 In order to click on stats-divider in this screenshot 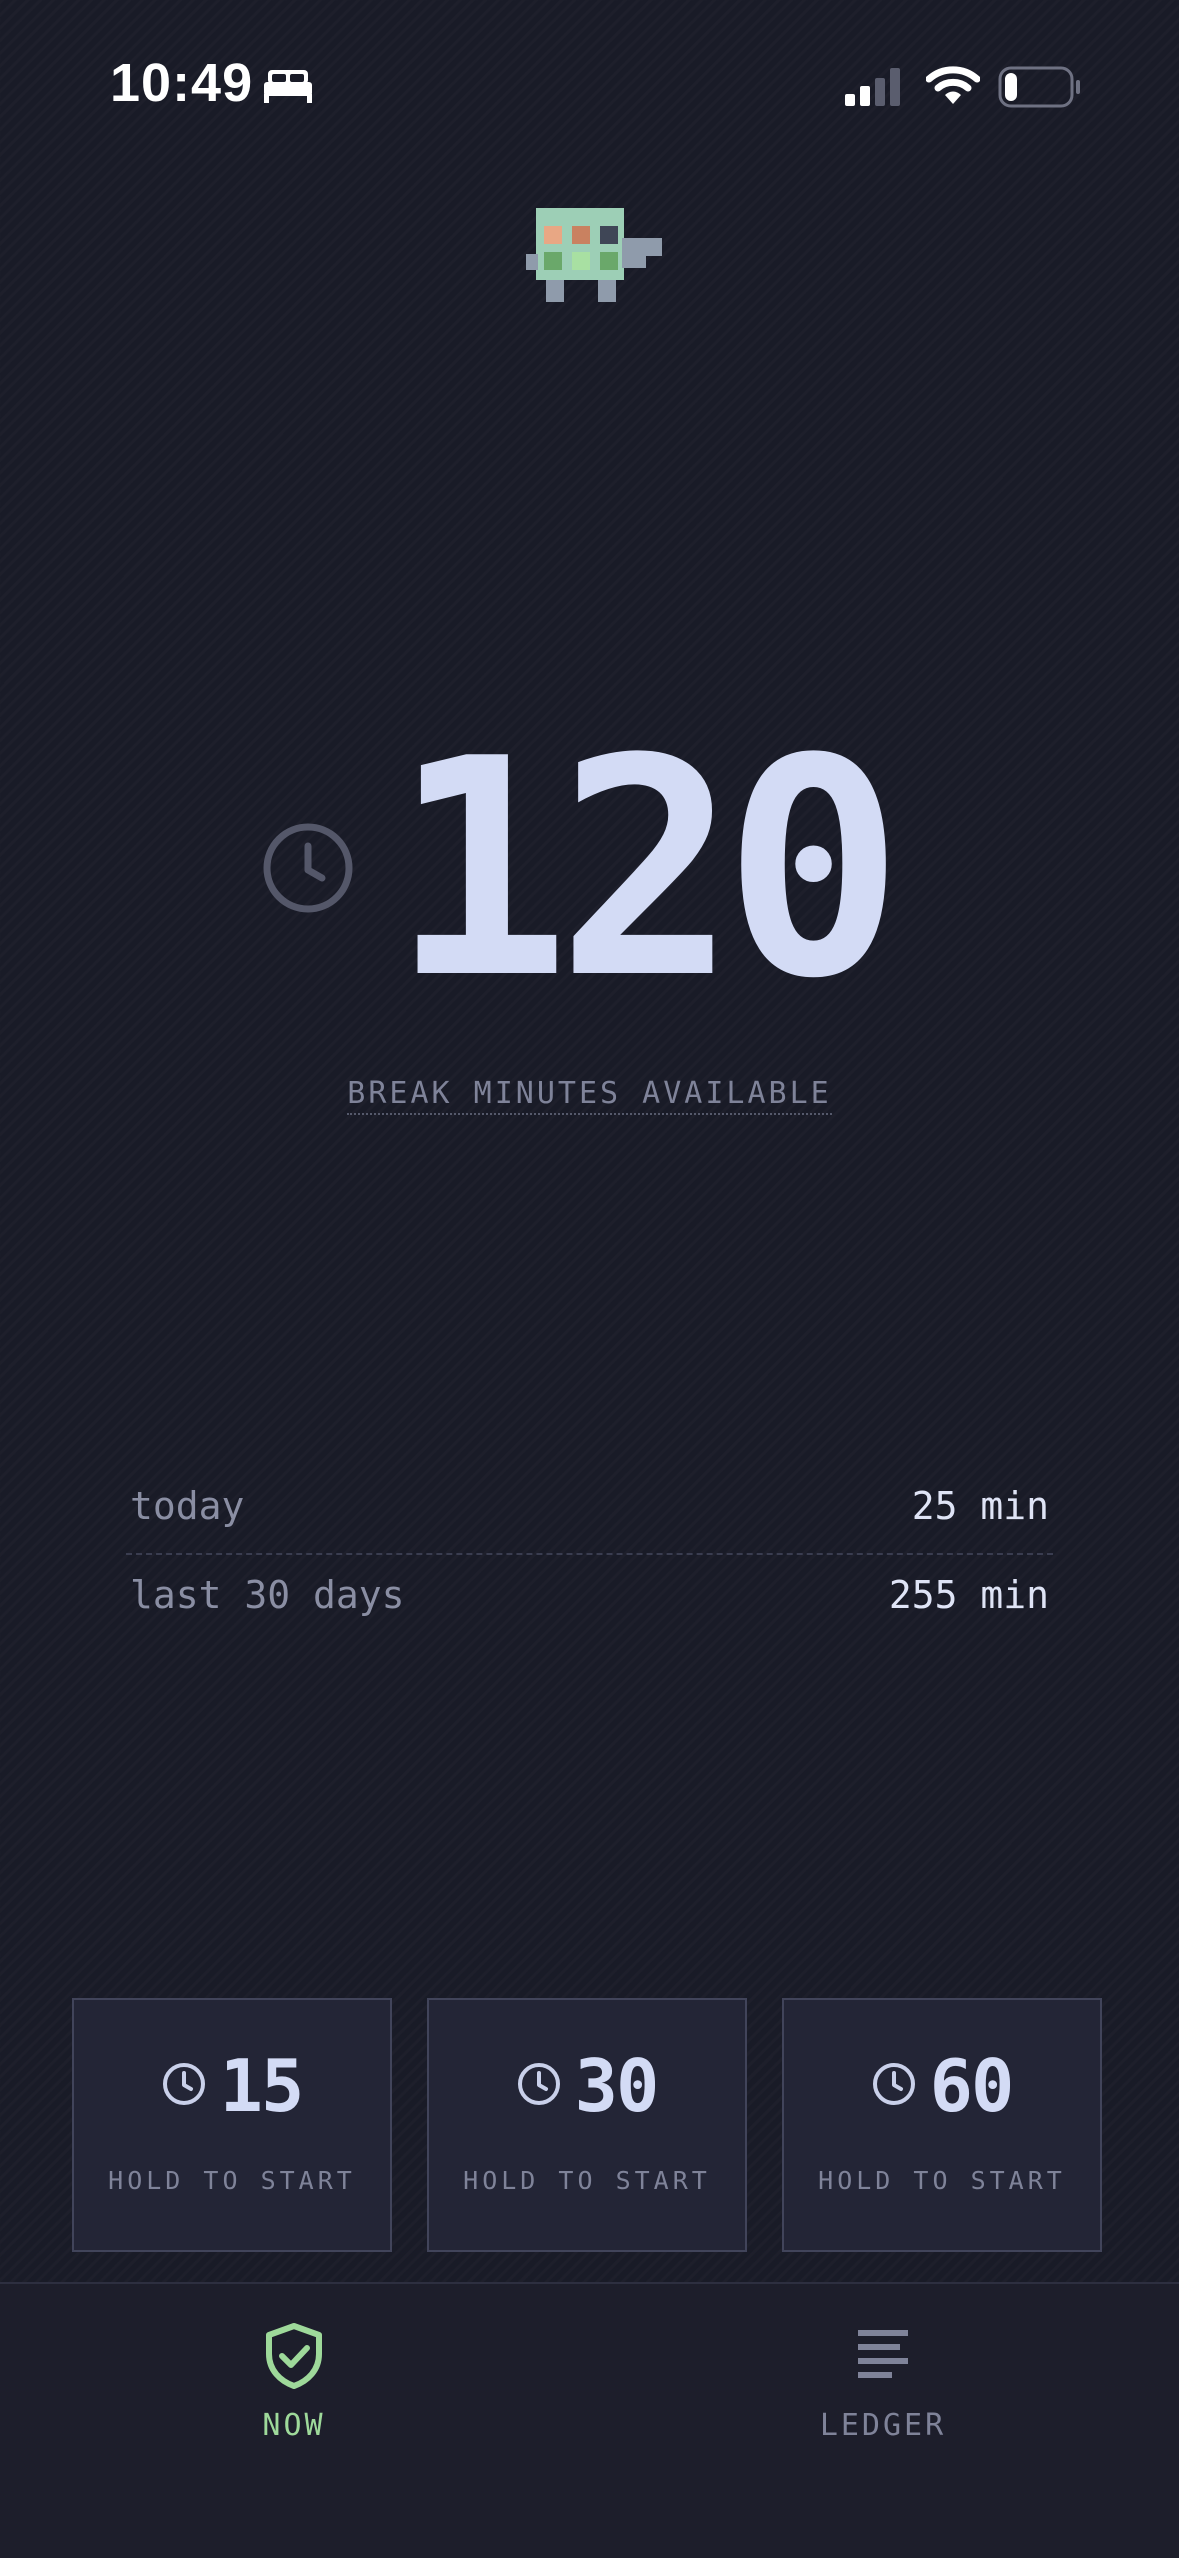, I will do `click(589, 1554)`.